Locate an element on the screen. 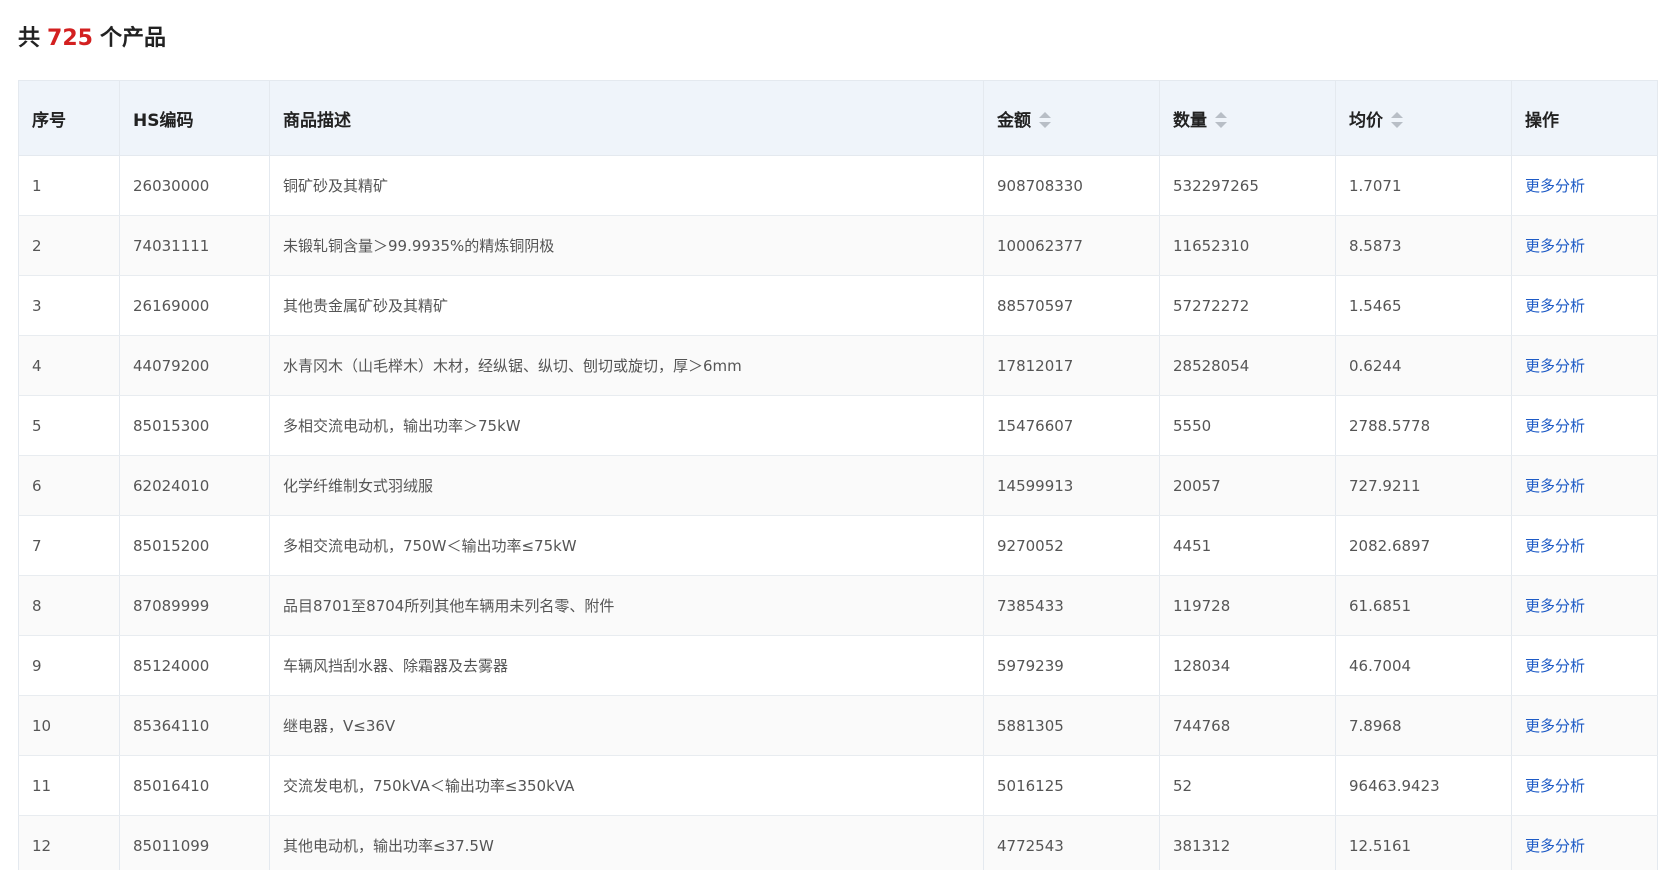 The height and width of the screenshot is (870, 1670). cell-hs-code: 85016410 is located at coordinates (194, 785).